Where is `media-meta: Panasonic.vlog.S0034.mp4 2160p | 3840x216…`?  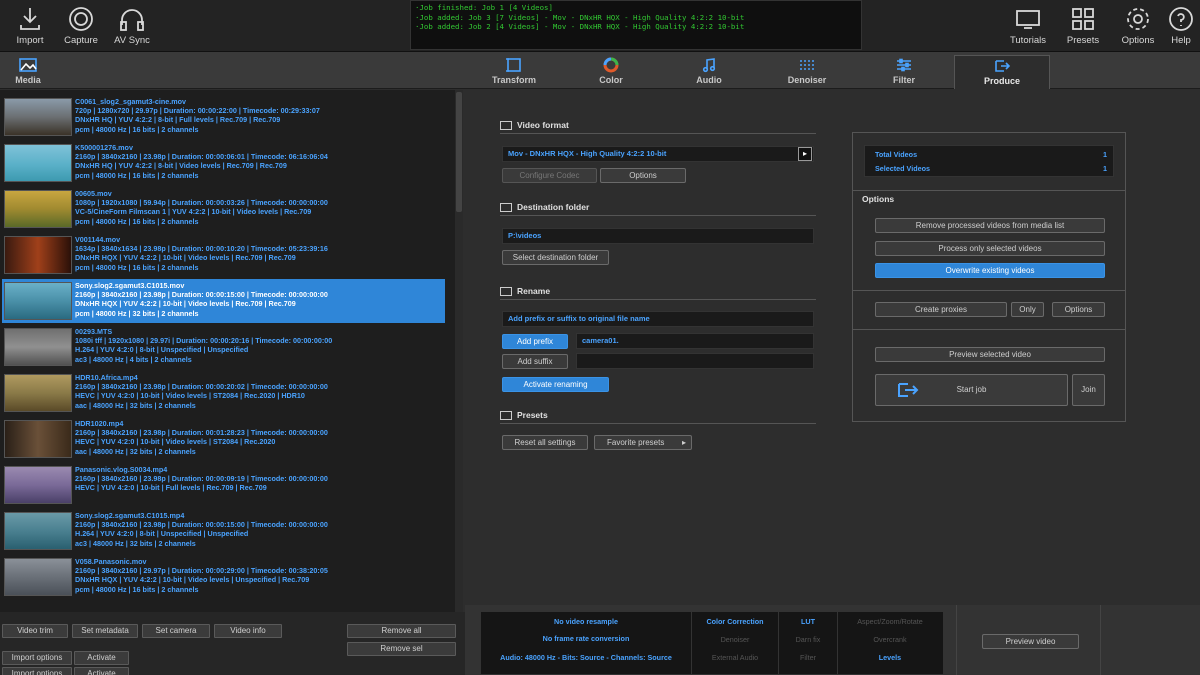
media-meta: Panasonic.vlog.S0034.mp4 2160p | 3840x216… is located at coordinates (201, 479).